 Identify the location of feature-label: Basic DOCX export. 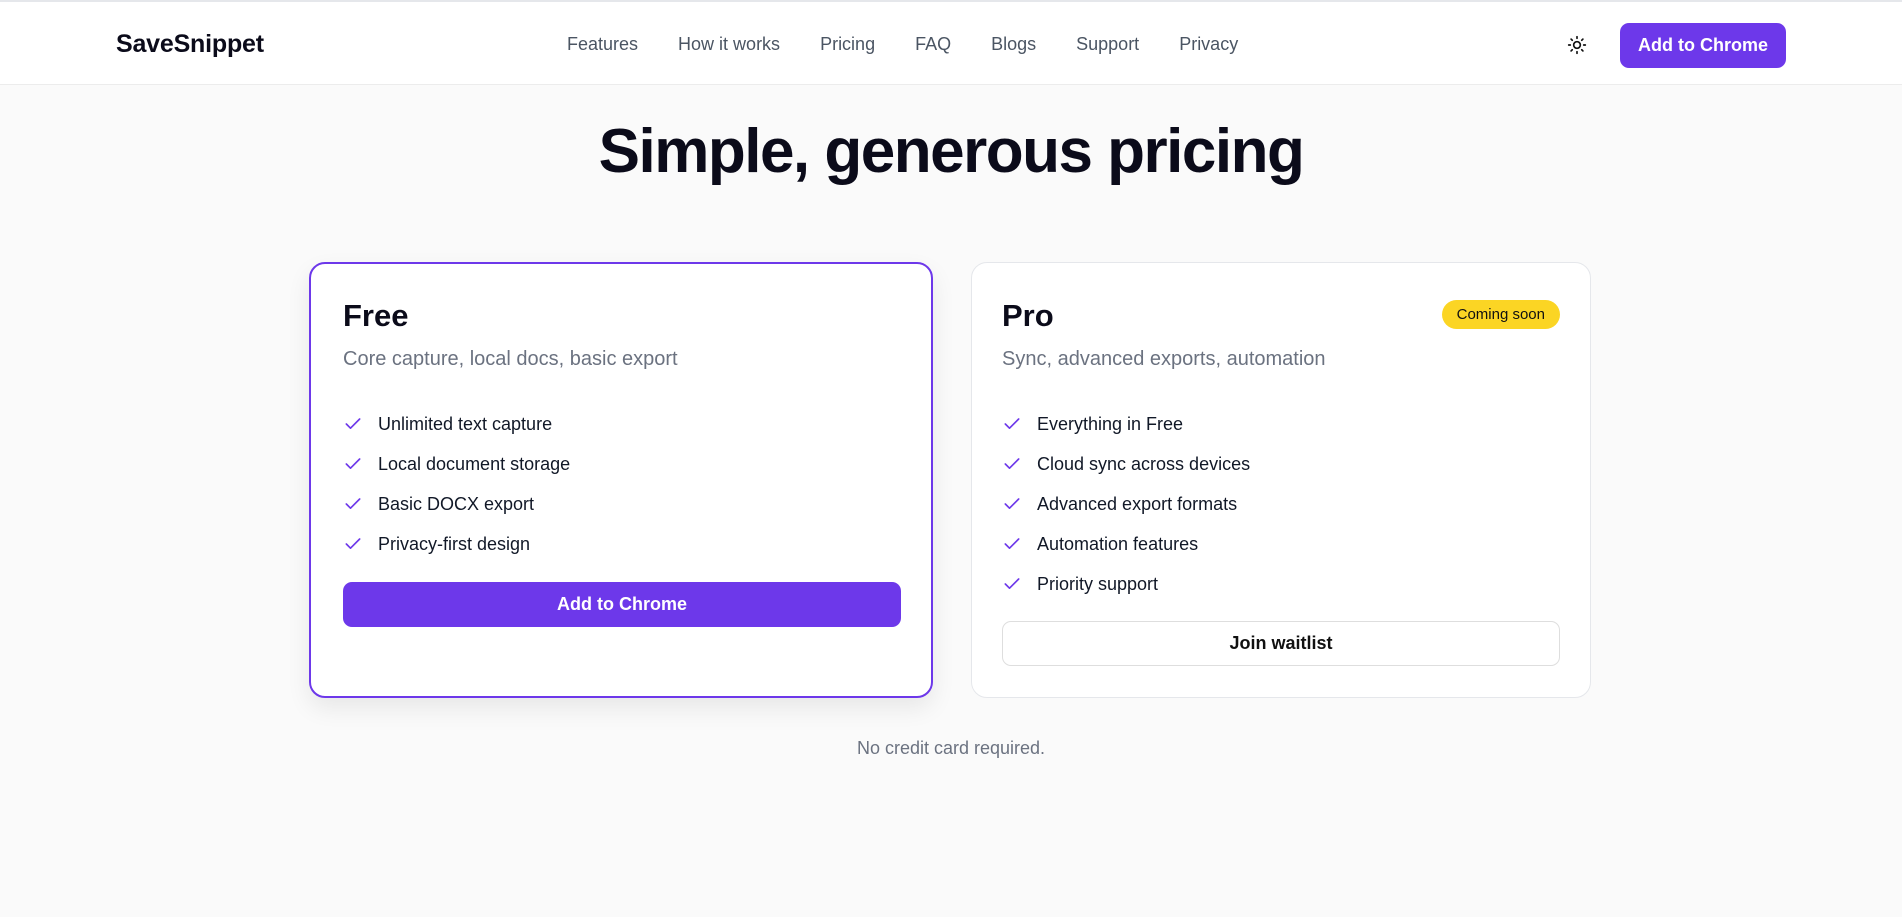
(456, 503).